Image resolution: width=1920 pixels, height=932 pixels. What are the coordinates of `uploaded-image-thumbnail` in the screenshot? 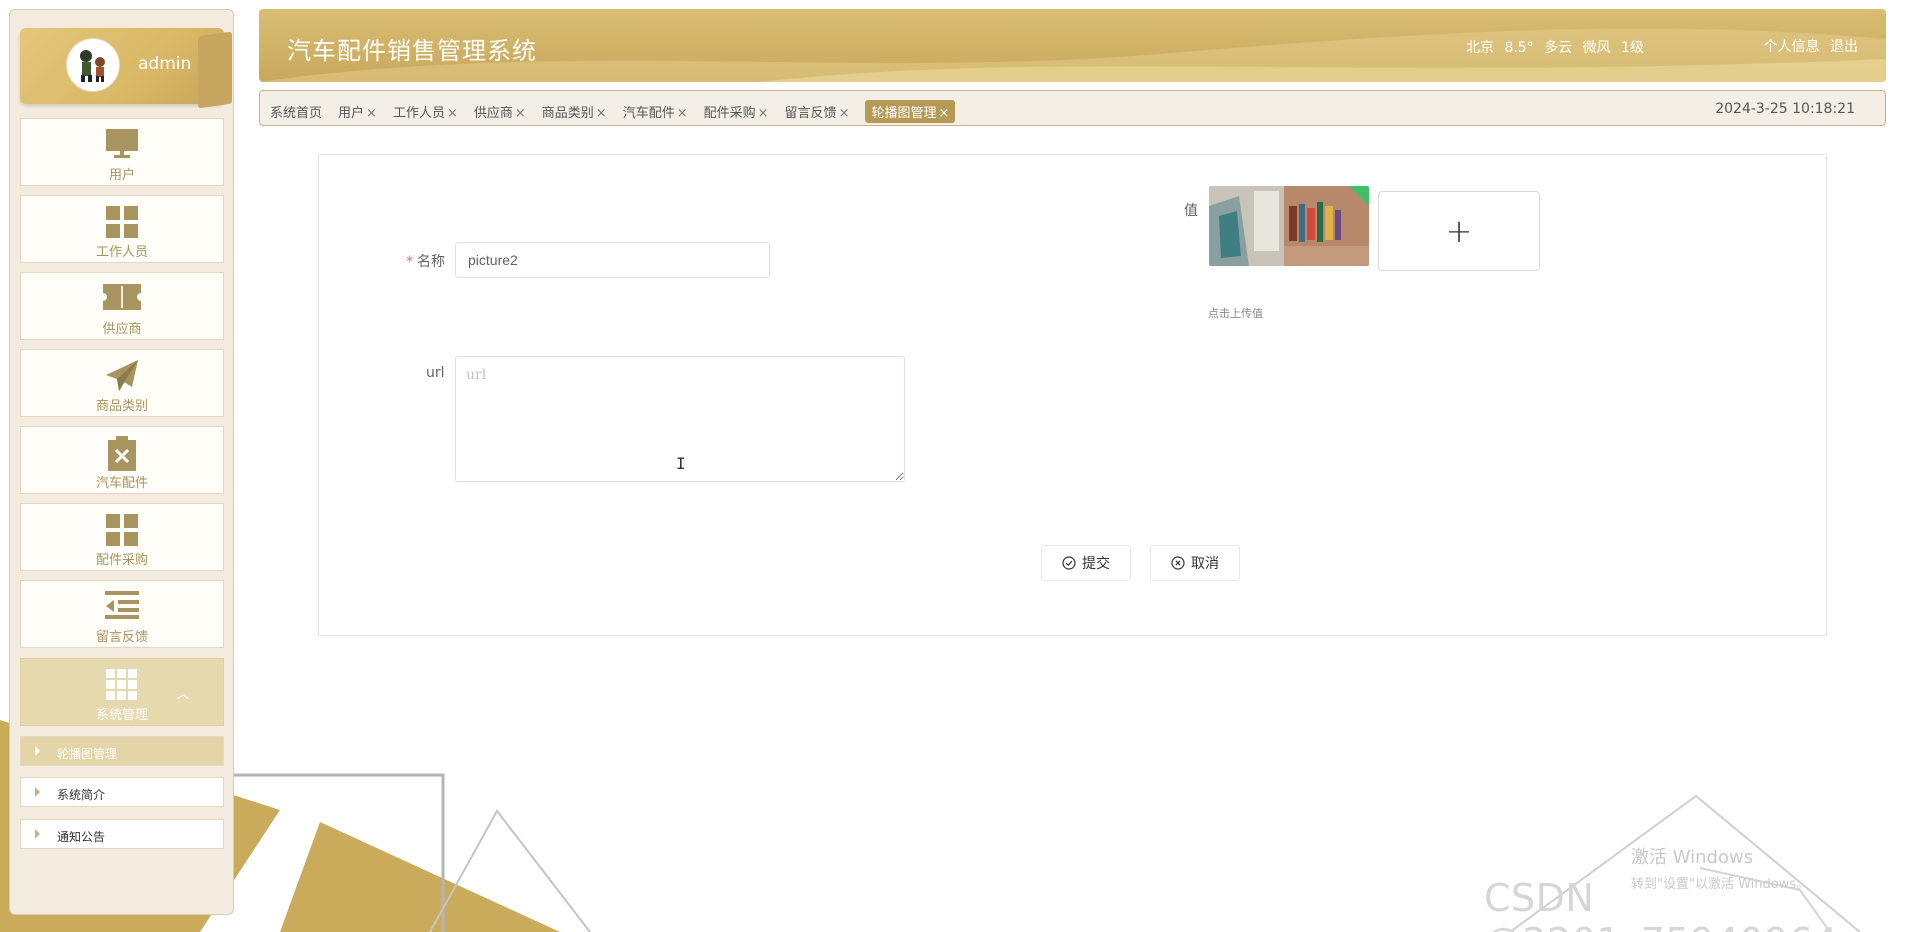 It's located at (1289, 226).